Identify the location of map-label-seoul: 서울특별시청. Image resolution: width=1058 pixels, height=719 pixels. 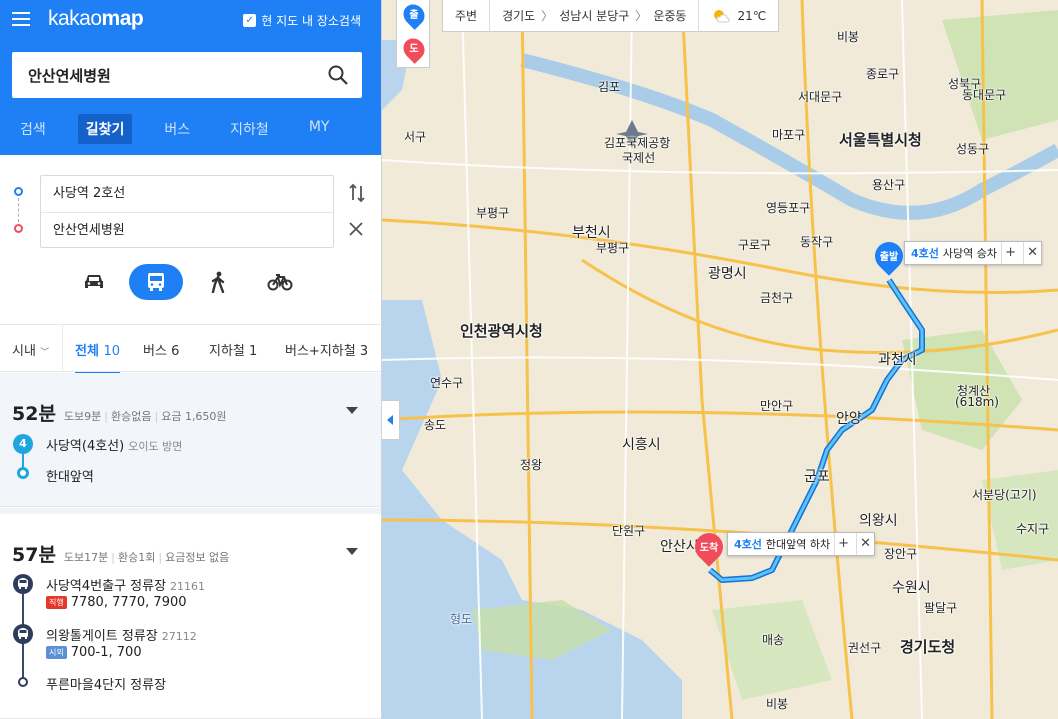
(880, 139).